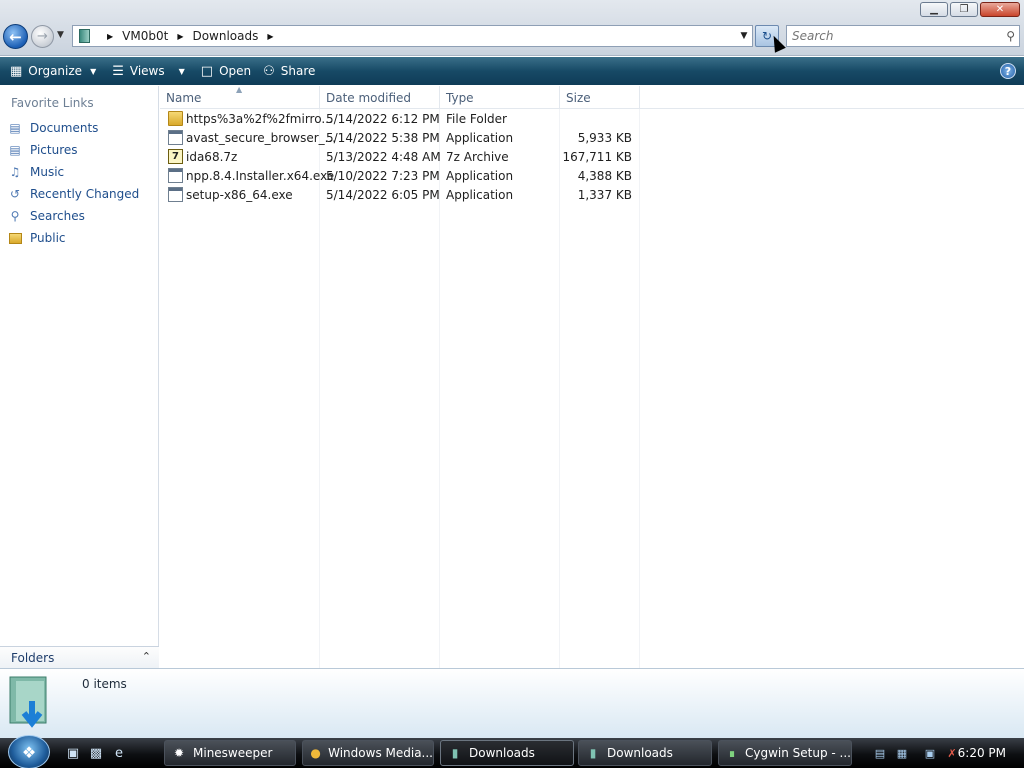  What do you see at coordinates (383, 176) in the screenshot?
I see `file-date: 5/10/2022 7:23 PM` at bounding box center [383, 176].